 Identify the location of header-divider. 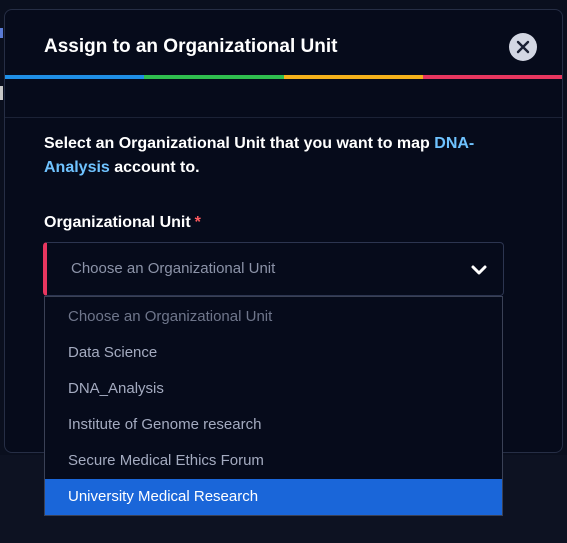
(283, 117).